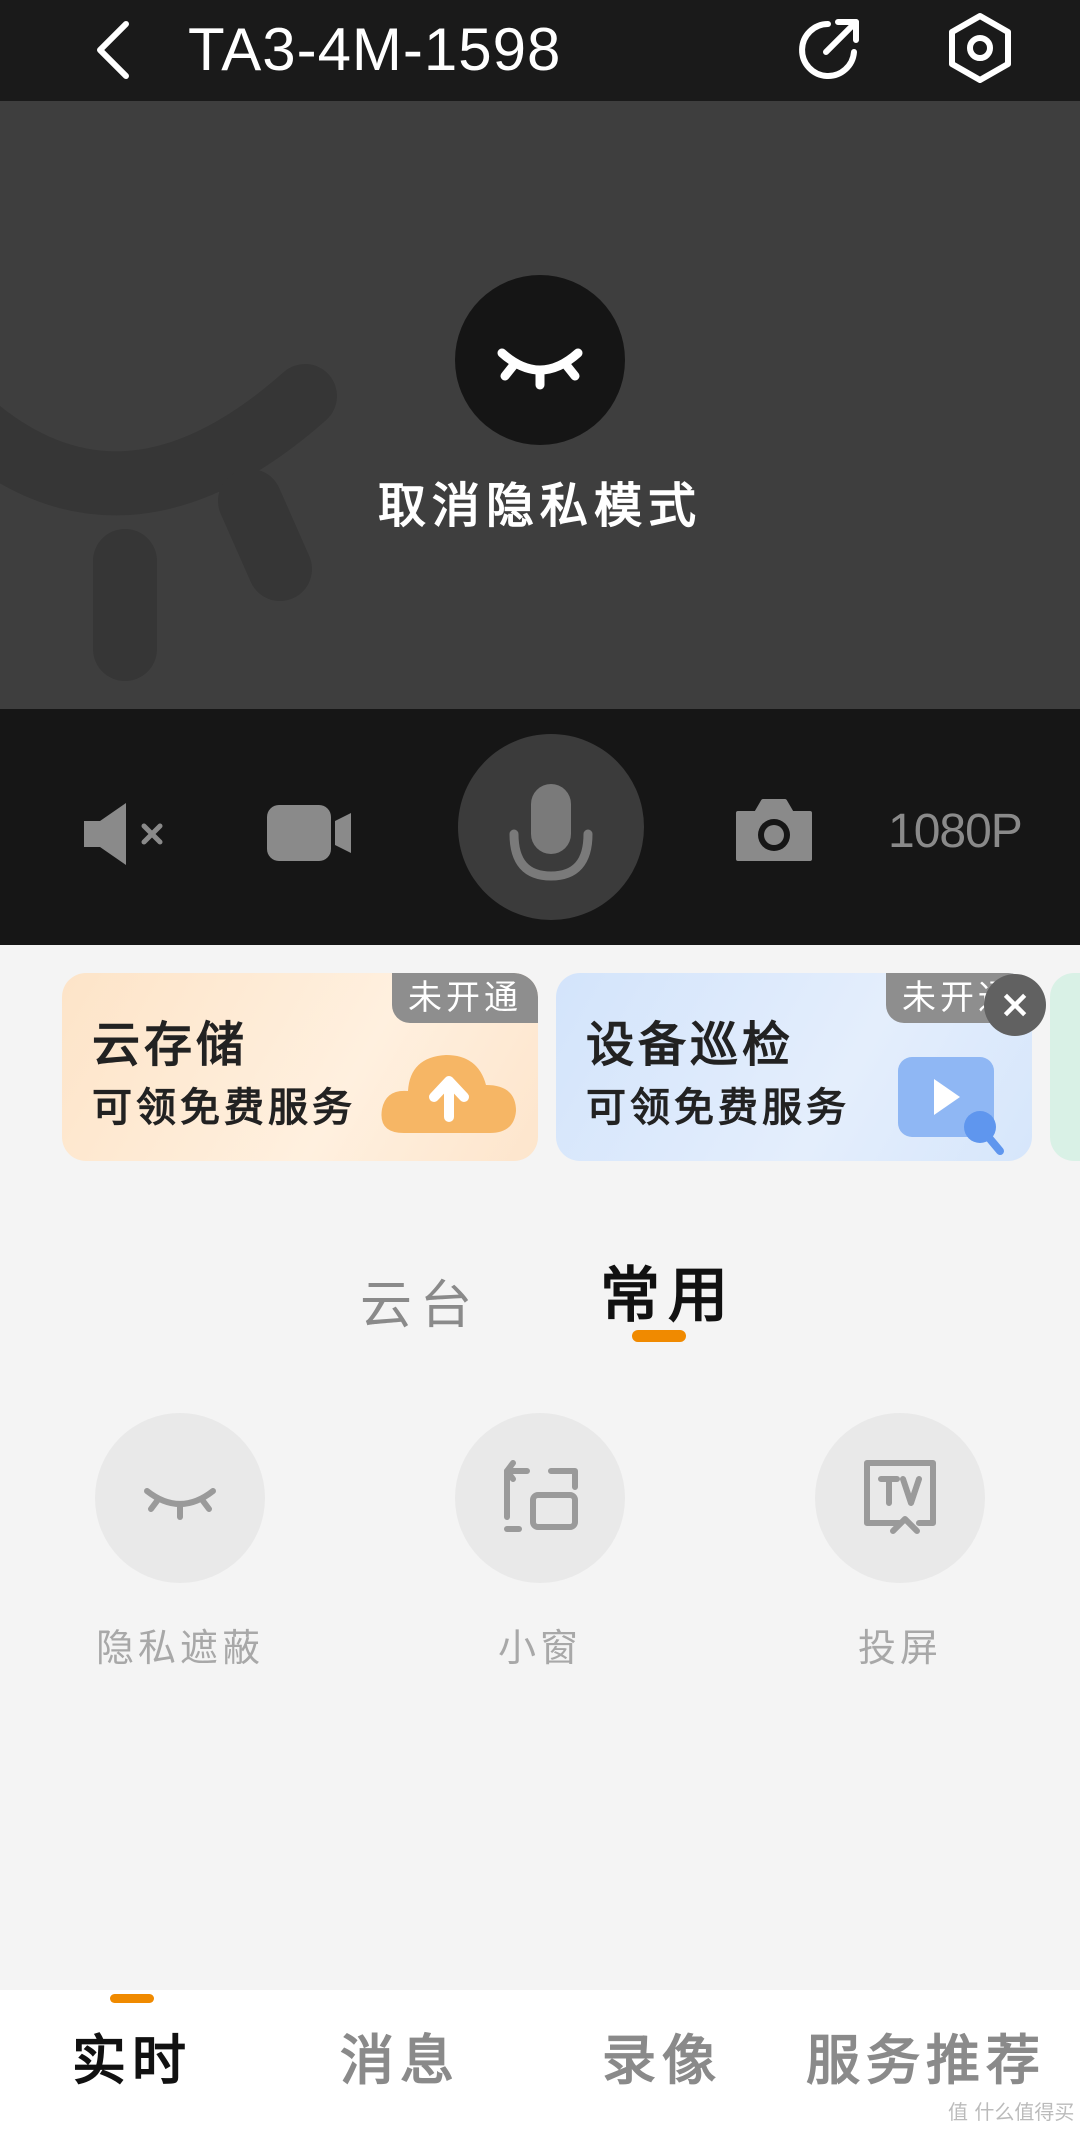 This screenshot has height=2132, width=1080. Describe the element at coordinates (774, 830) in the screenshot. I see `camera-snapshot-icon` at that location.